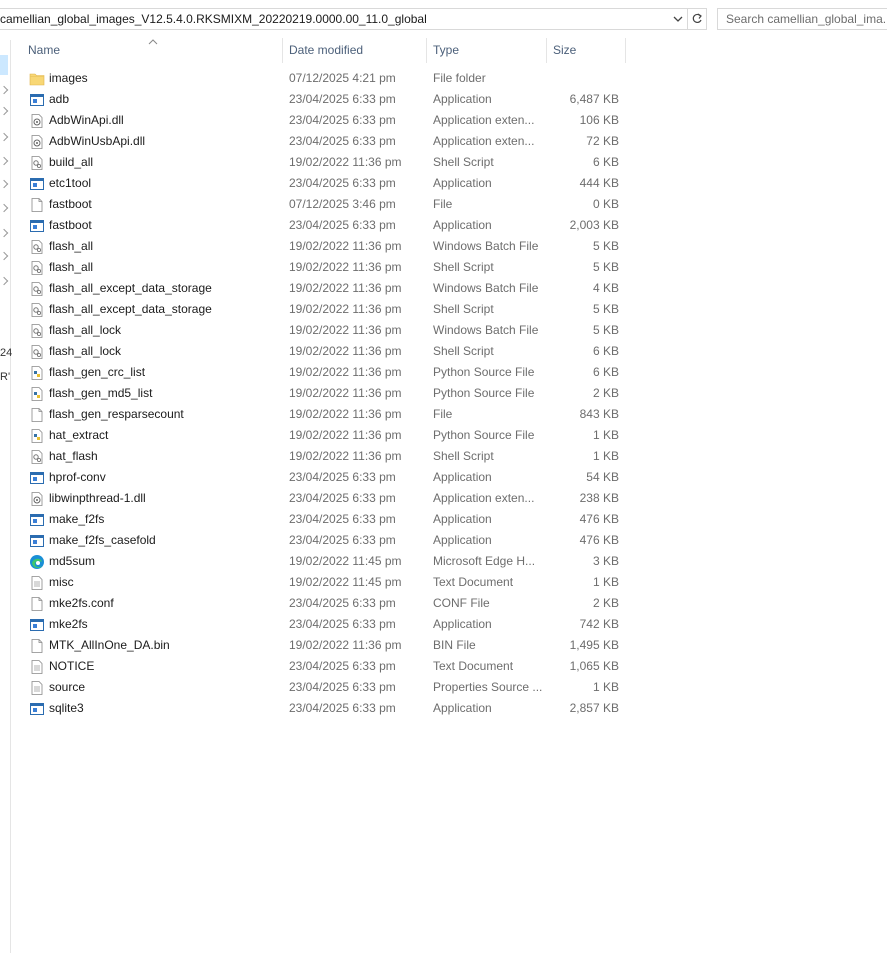 The image size is (887, 953). Describe the element at coordinates (594, 225) in the screenshot. I see `file-size: 2,003 KB` at that location.